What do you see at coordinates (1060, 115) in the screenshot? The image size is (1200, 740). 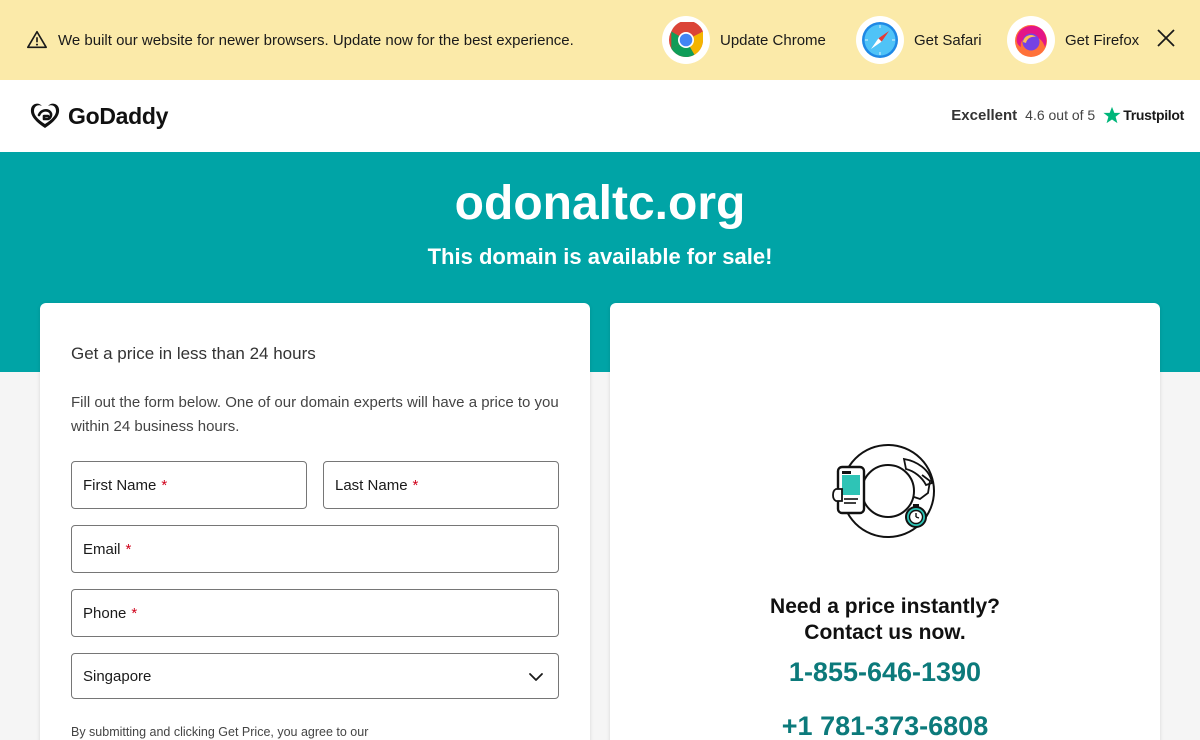 I see `trust-rating: 4.6 out of 5` at bounding box center [1060, 115].